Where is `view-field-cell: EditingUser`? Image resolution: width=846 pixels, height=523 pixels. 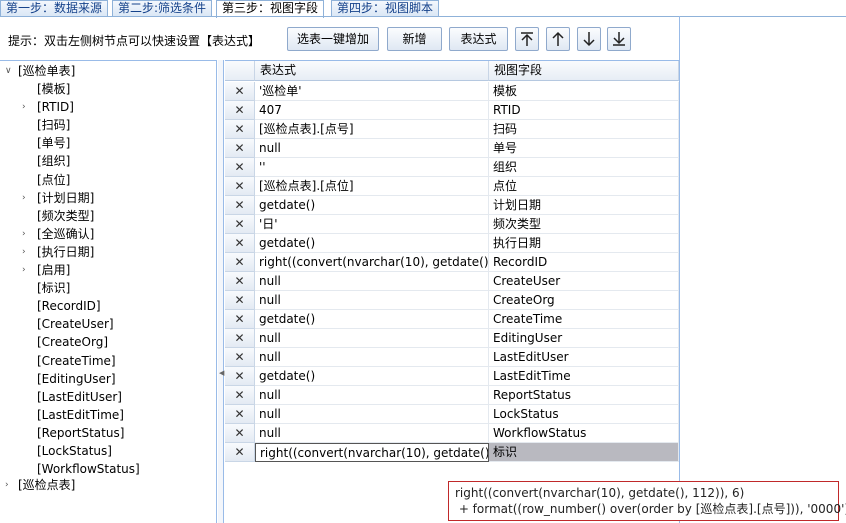
view-field-cell: EditingUser is located at coordinates (584, 338).